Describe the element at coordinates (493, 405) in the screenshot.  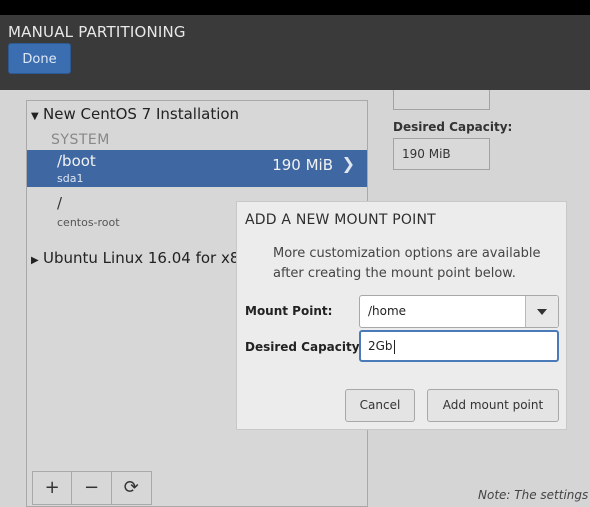
I see `add-mount-point-button: Add mount point` at that location.